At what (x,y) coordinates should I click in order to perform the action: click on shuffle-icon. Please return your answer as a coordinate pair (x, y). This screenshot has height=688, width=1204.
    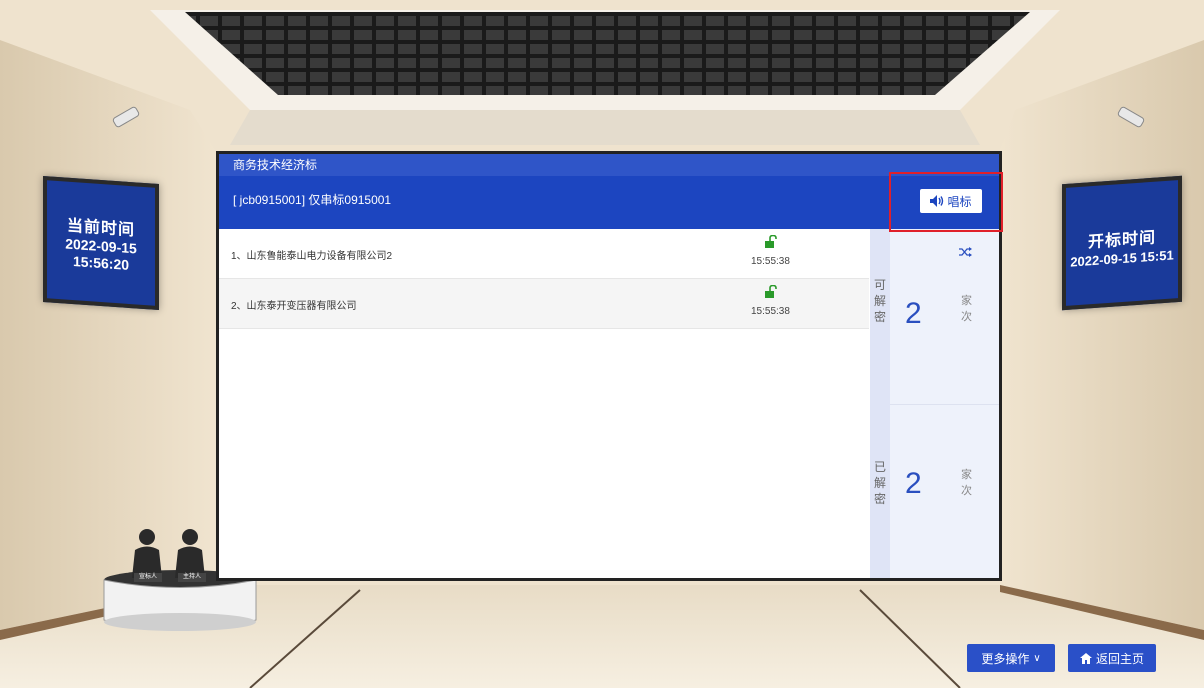
    Looking at the image, I should click on (965, 252).